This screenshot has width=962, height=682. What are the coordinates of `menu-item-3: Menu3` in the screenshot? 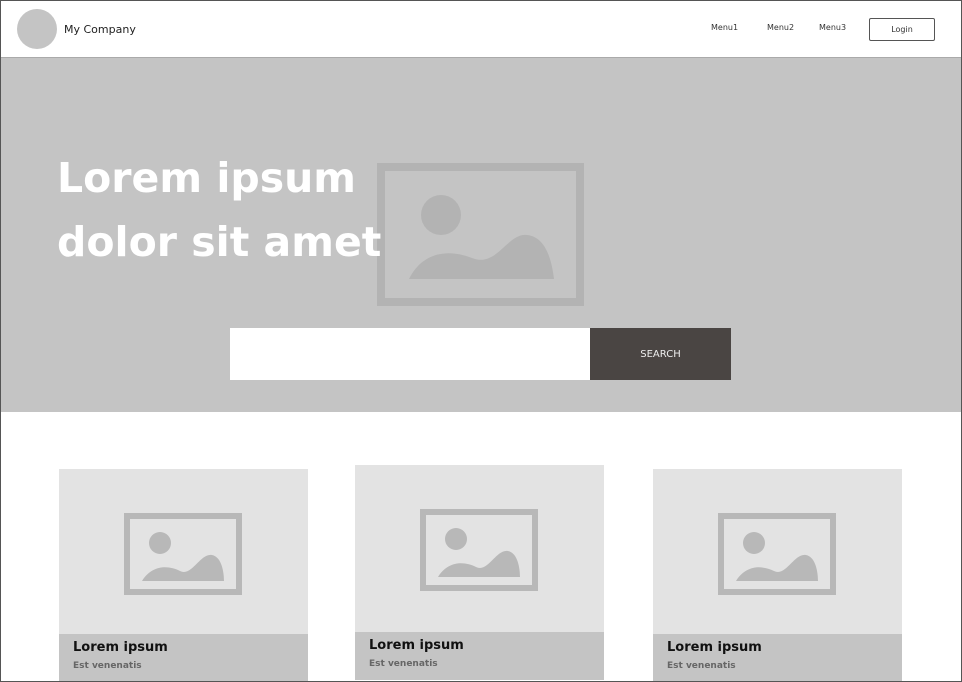 It's located at (832, 27).